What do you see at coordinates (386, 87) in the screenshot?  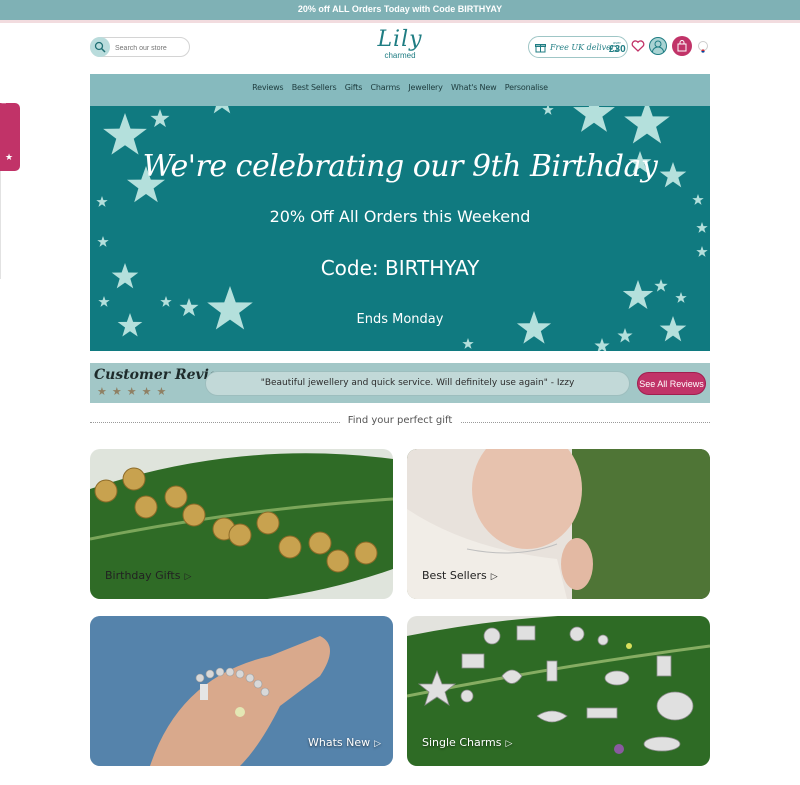 I see `nav-item-charms: Charms` at bounding box center [386, 87].